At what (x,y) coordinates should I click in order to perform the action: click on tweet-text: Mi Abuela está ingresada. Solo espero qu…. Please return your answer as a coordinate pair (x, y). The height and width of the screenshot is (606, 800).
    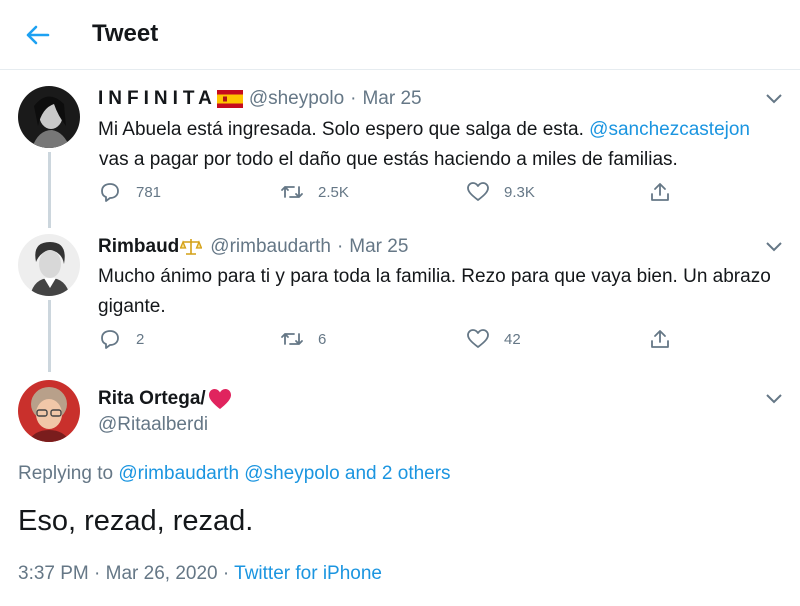
    Looking at the image, I should click on (438, 145).